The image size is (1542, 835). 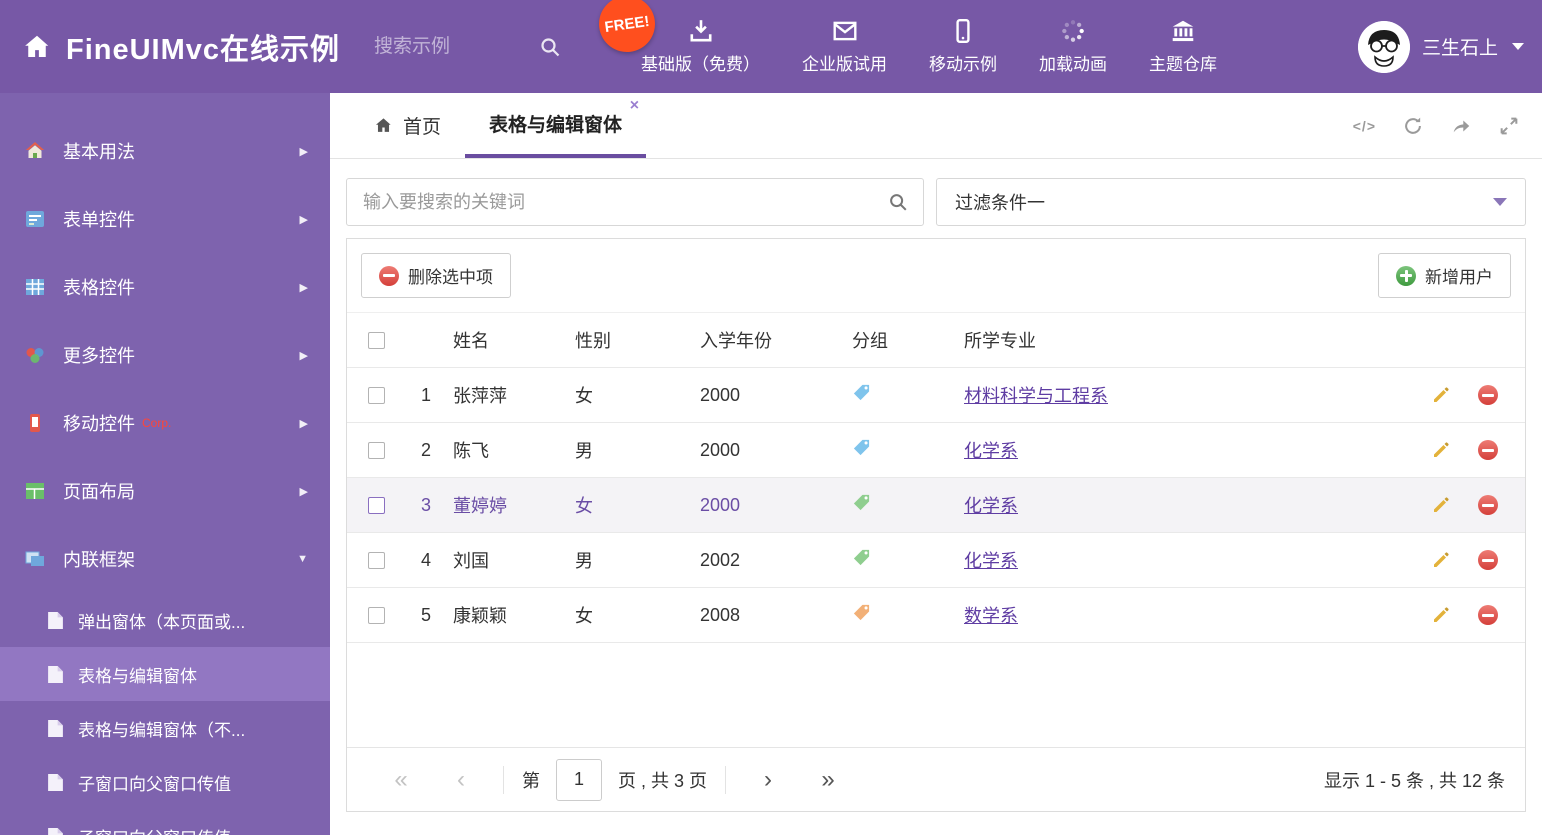 I want to click on user-name: 三生石上, so click(x=1459, y=48).